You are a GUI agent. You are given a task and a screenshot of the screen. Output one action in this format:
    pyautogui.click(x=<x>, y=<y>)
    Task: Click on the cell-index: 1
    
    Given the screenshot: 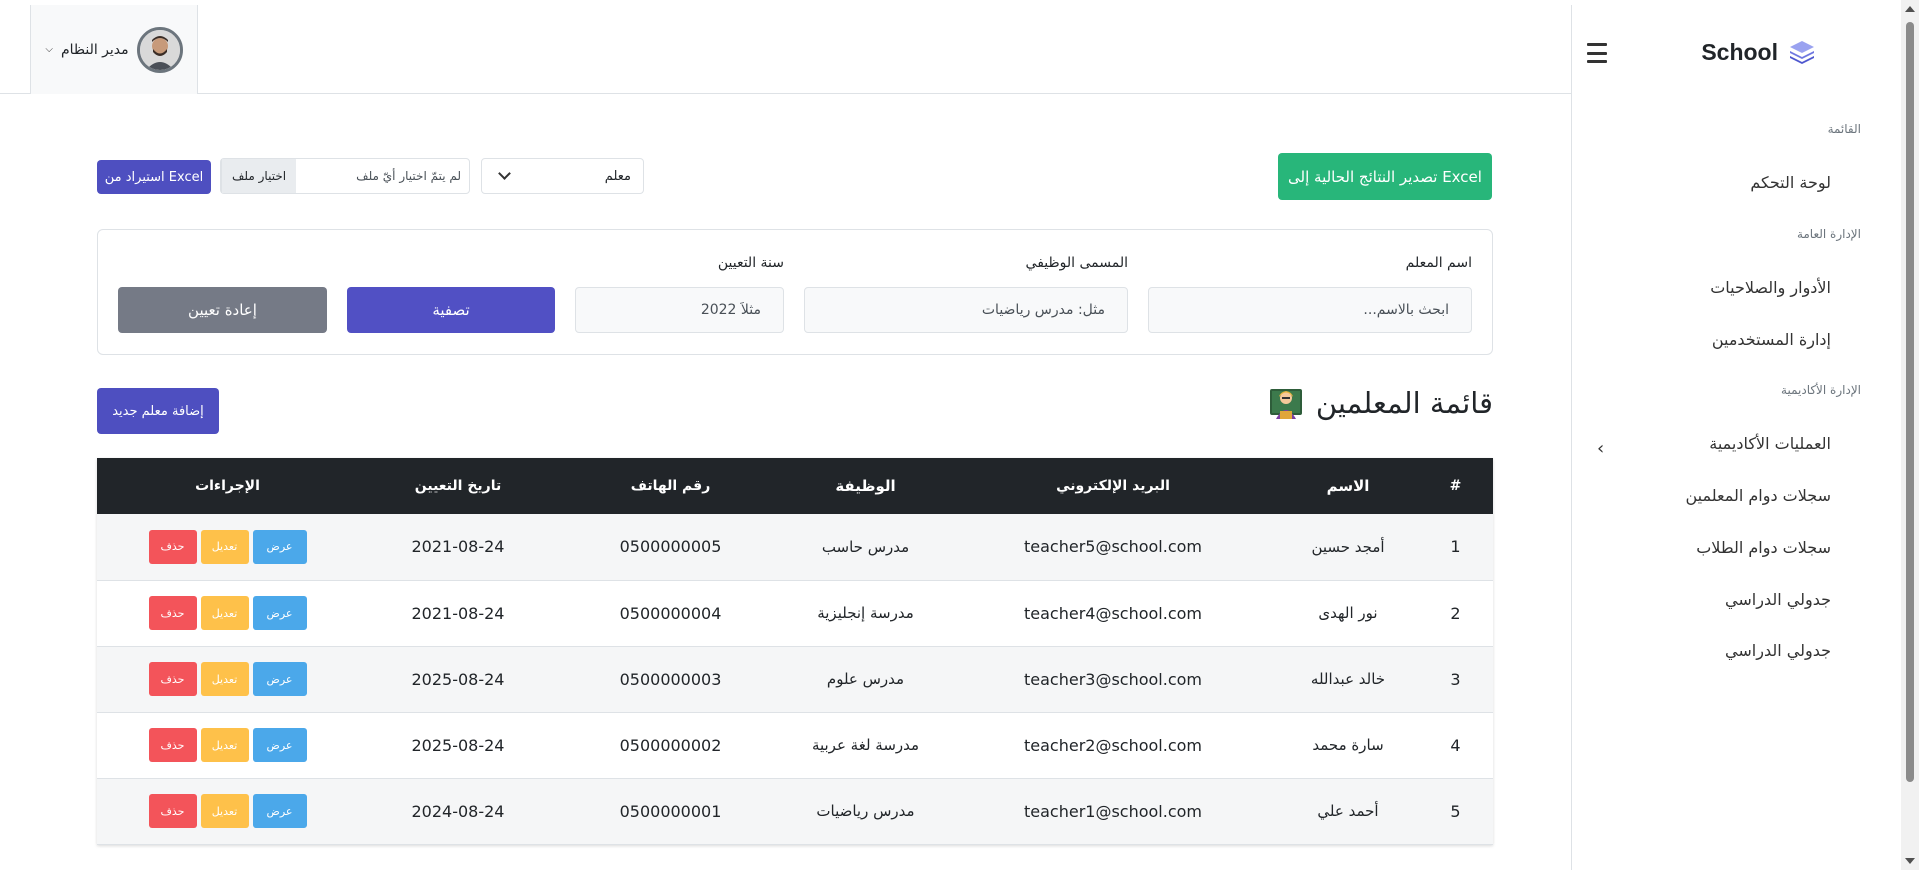 What is the action you would take?
    pyautogui.click(x=1455, y=547)
    